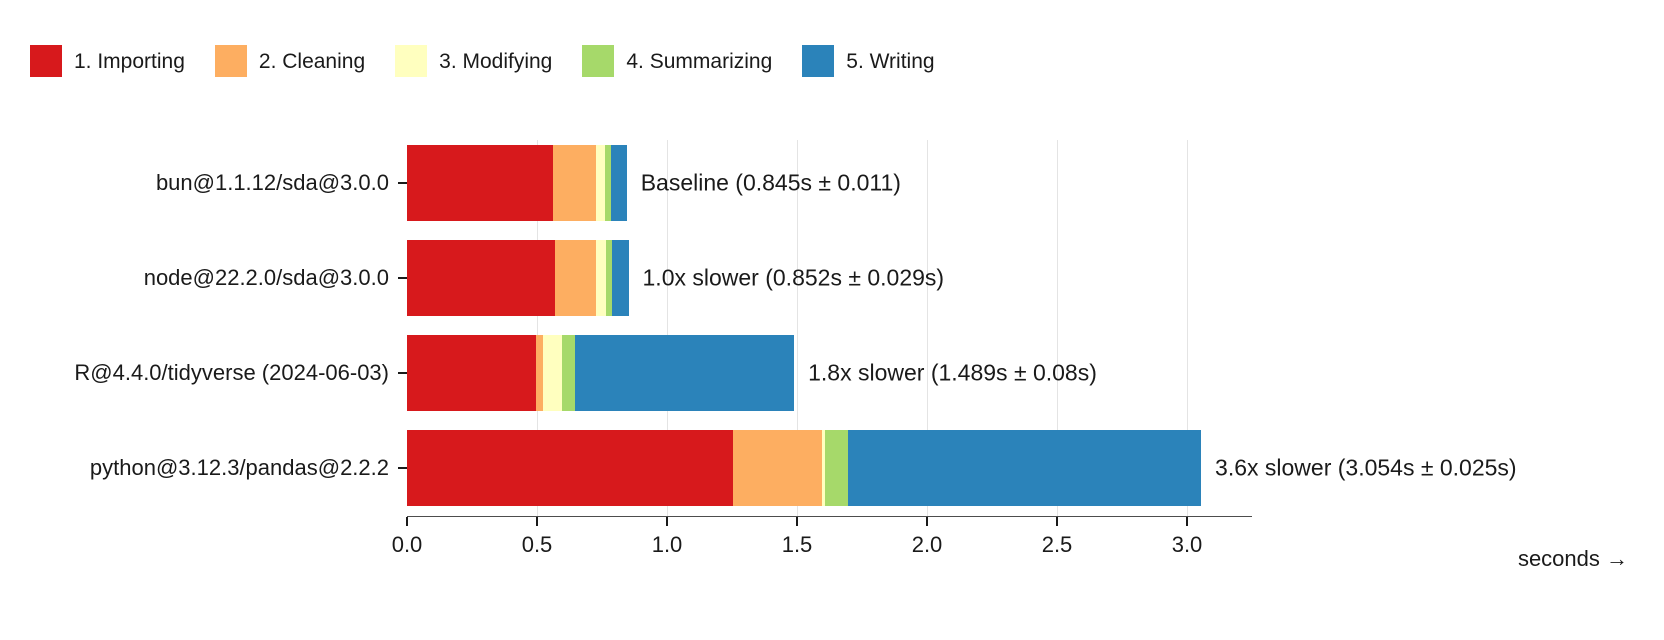 The width and height of the screenshot is (1664, 640). What do you see at coordinates (272, 182) in the screenshot?
I see `y-tick-label: bun@1.1.12/sda@3.0.0` at bounding box center [272, 182].